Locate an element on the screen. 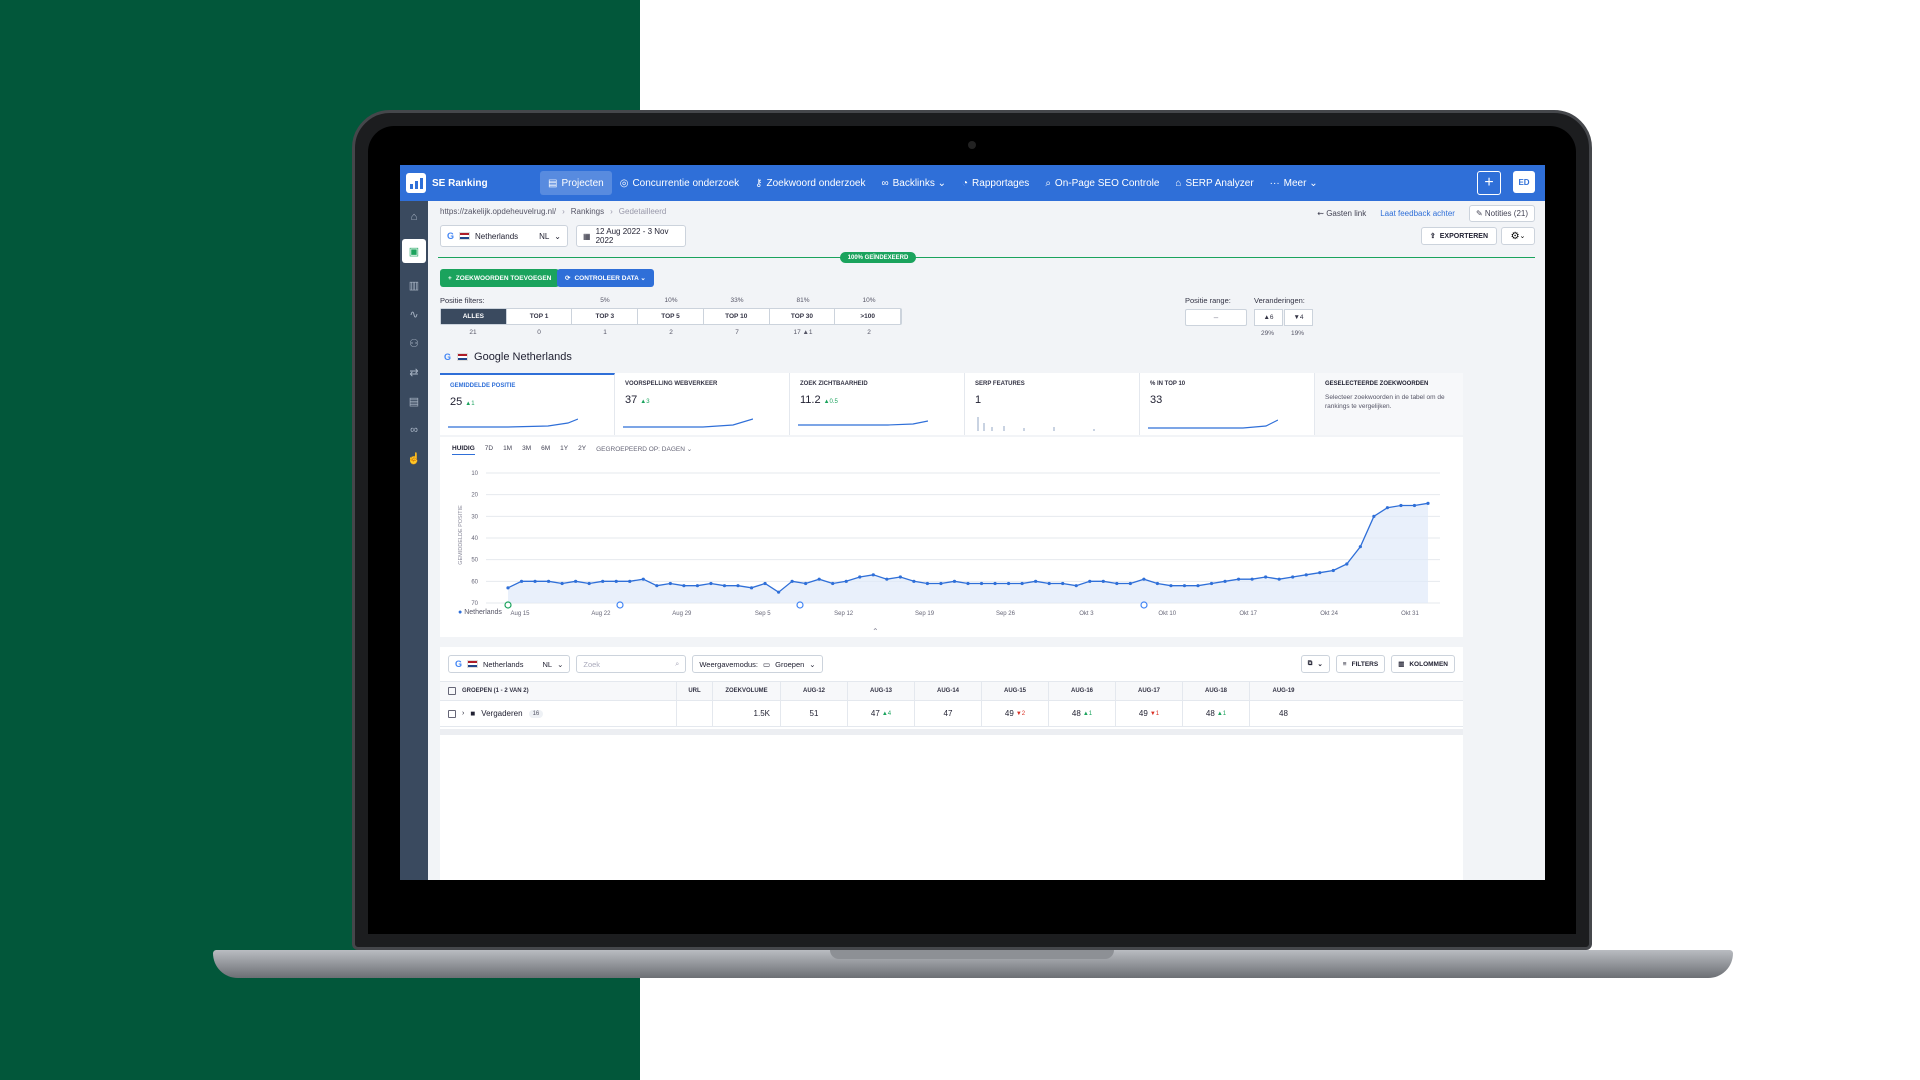 The image size is (1920, 1080). add-keywords-button: + ZOEKWOORDEN TOEVOEGEN is located at coordinates (500, 278).